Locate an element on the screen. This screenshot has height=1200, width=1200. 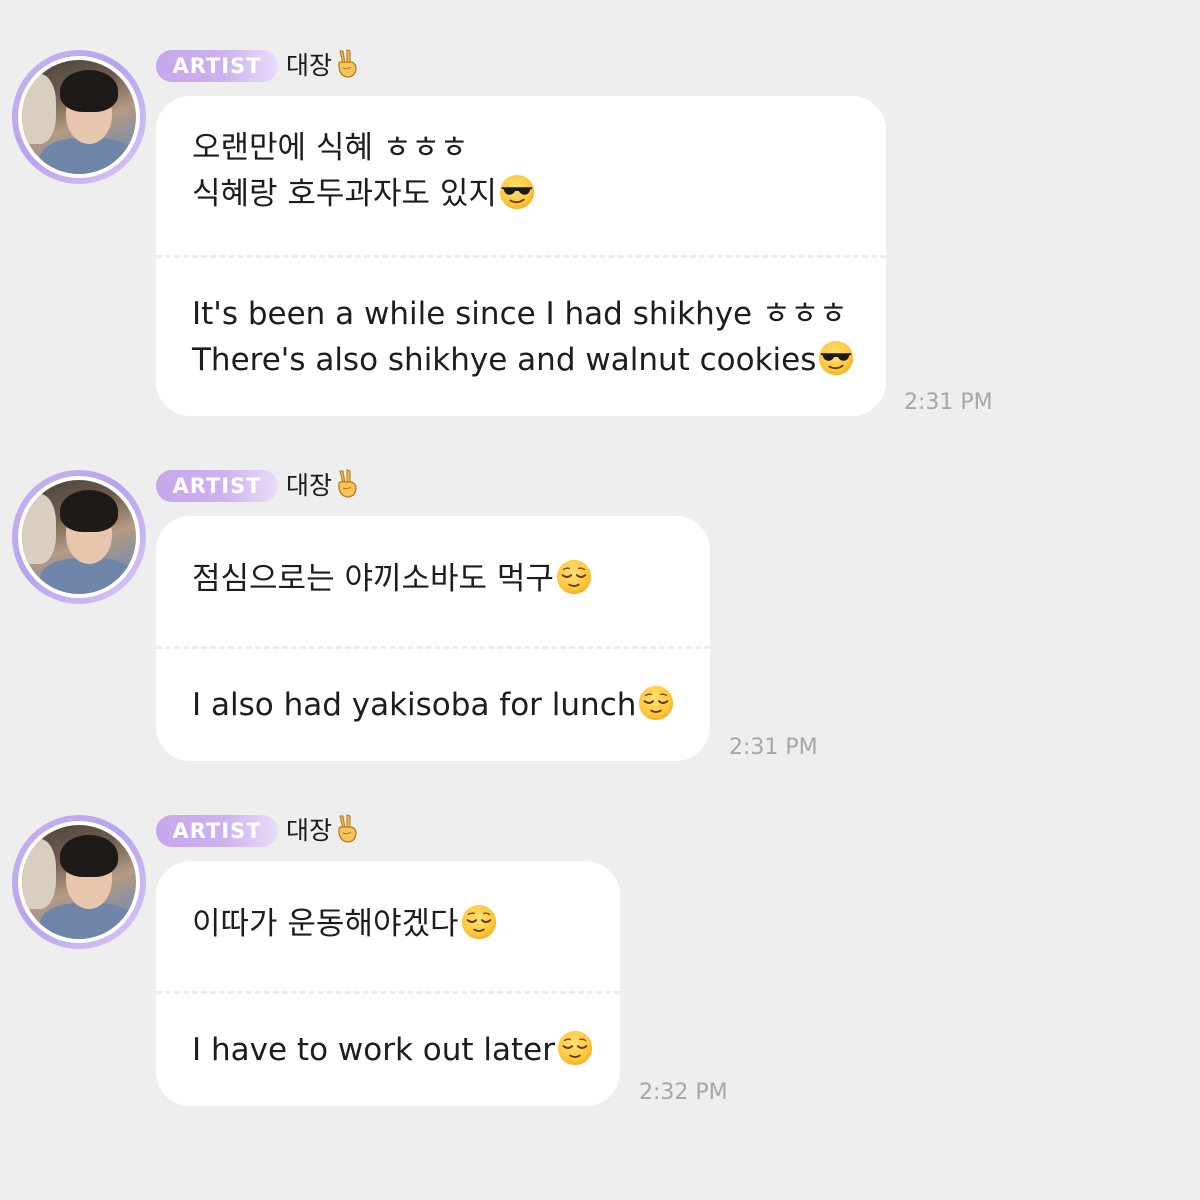
message-timestamp: 2:32 PM is located at coordinates (683, 1092).